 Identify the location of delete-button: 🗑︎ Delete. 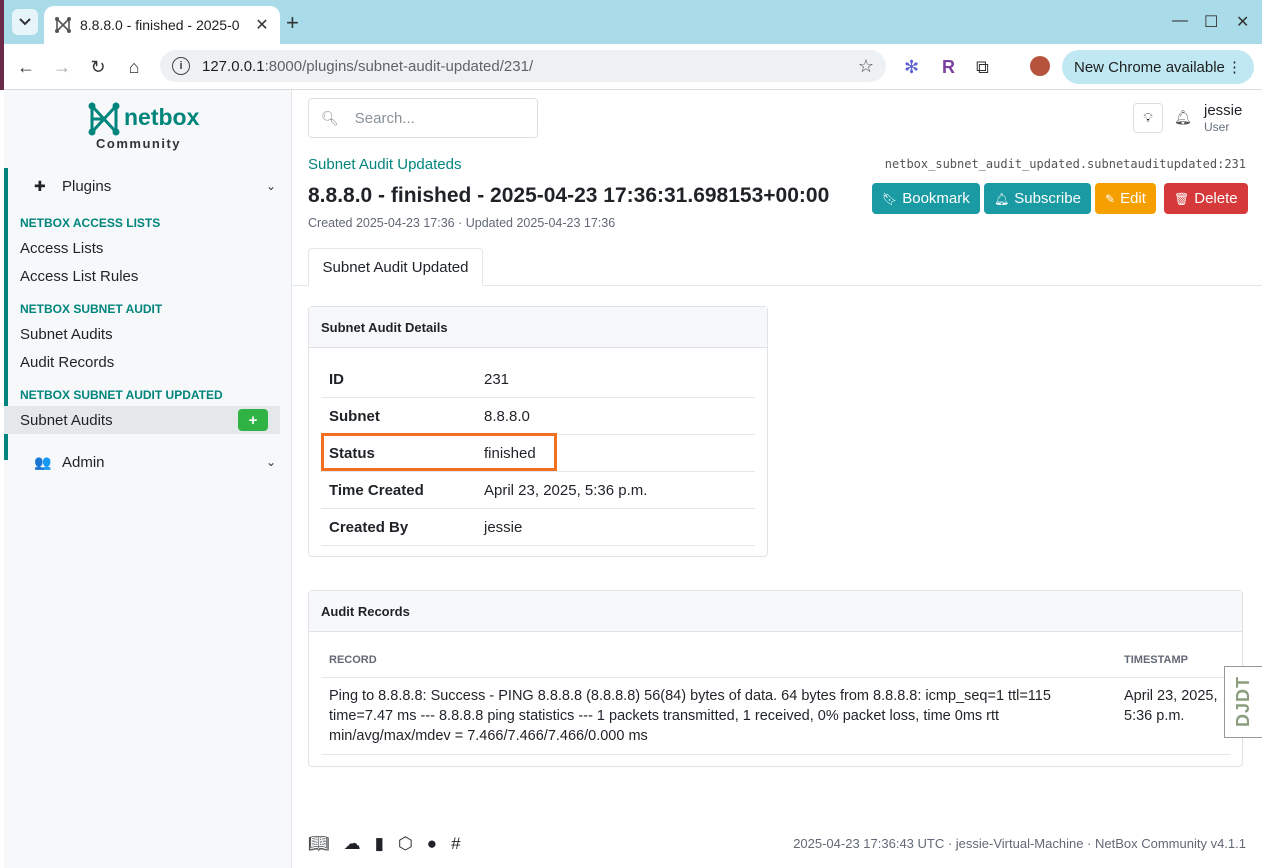
(1206, 198).